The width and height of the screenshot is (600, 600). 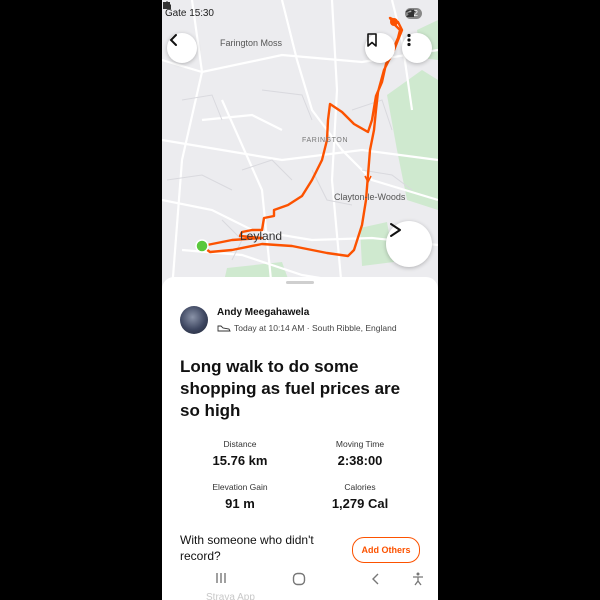 What do you see at coordinates (230, 596) in the screenshot?
I see `ghost-app-label: Strava App` at bounding box center [230, 596].